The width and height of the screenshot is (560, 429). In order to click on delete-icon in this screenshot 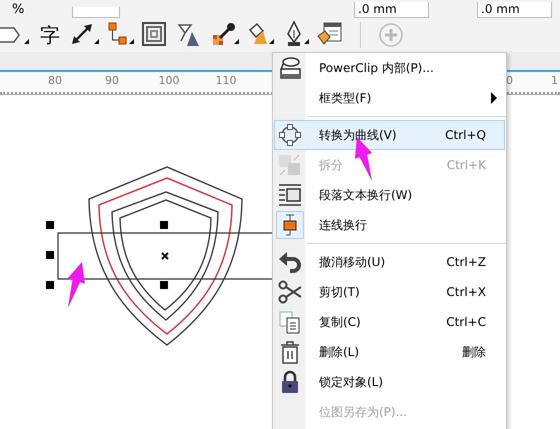, I will do `click(290, 352)`.